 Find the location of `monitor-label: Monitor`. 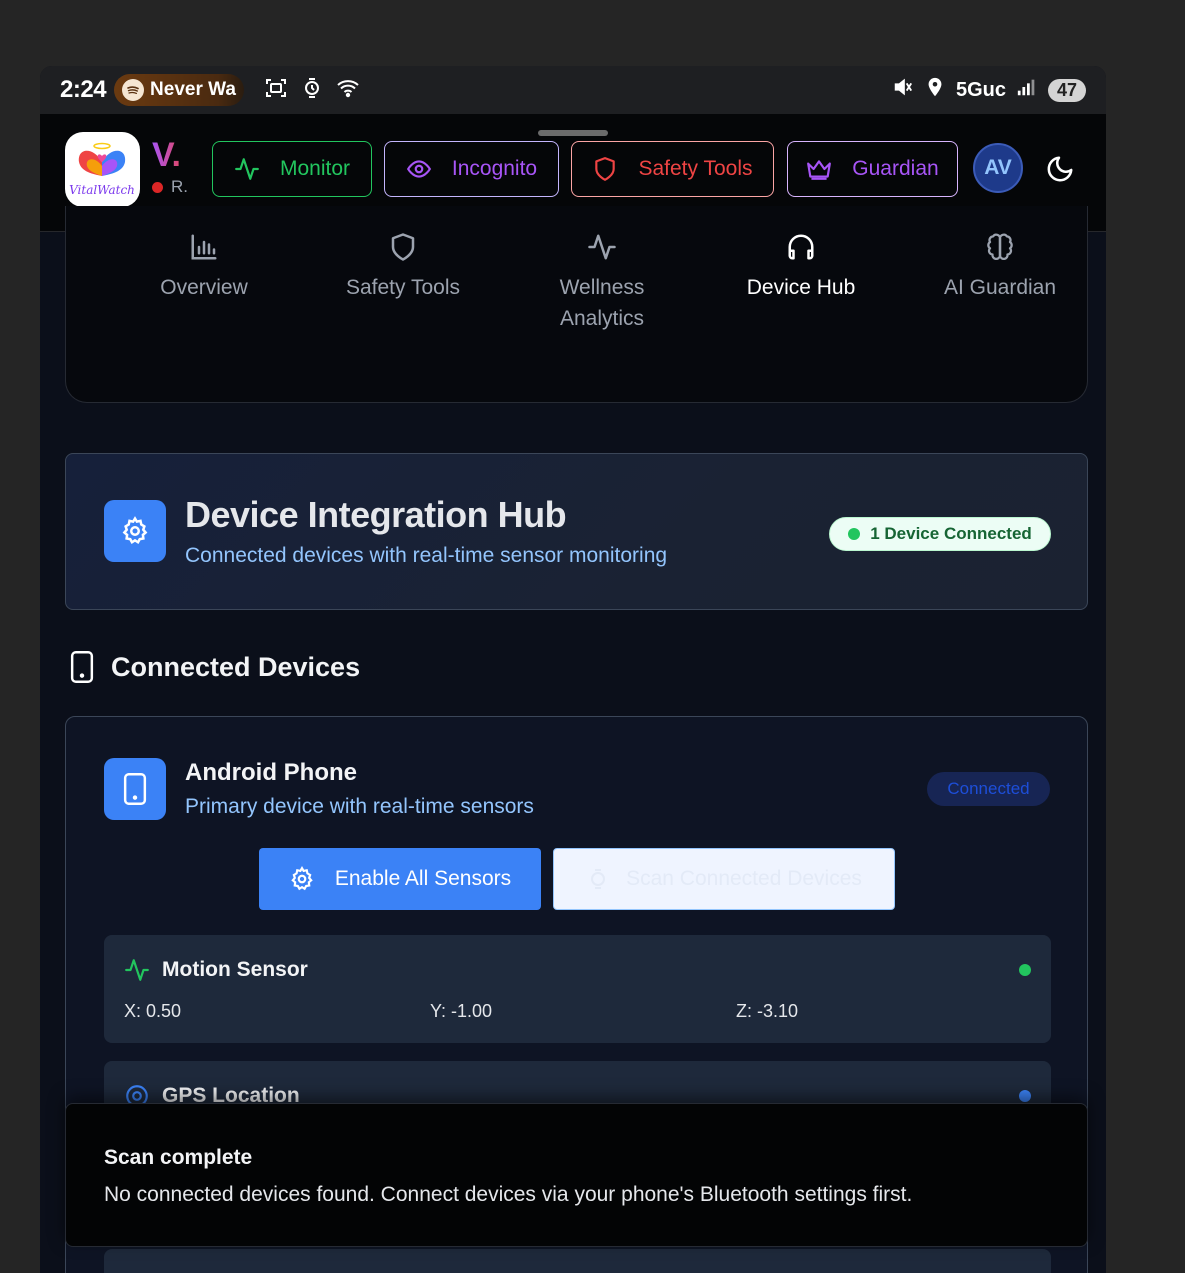

monitor-label: Monitor is located at coordinates (315, 168).